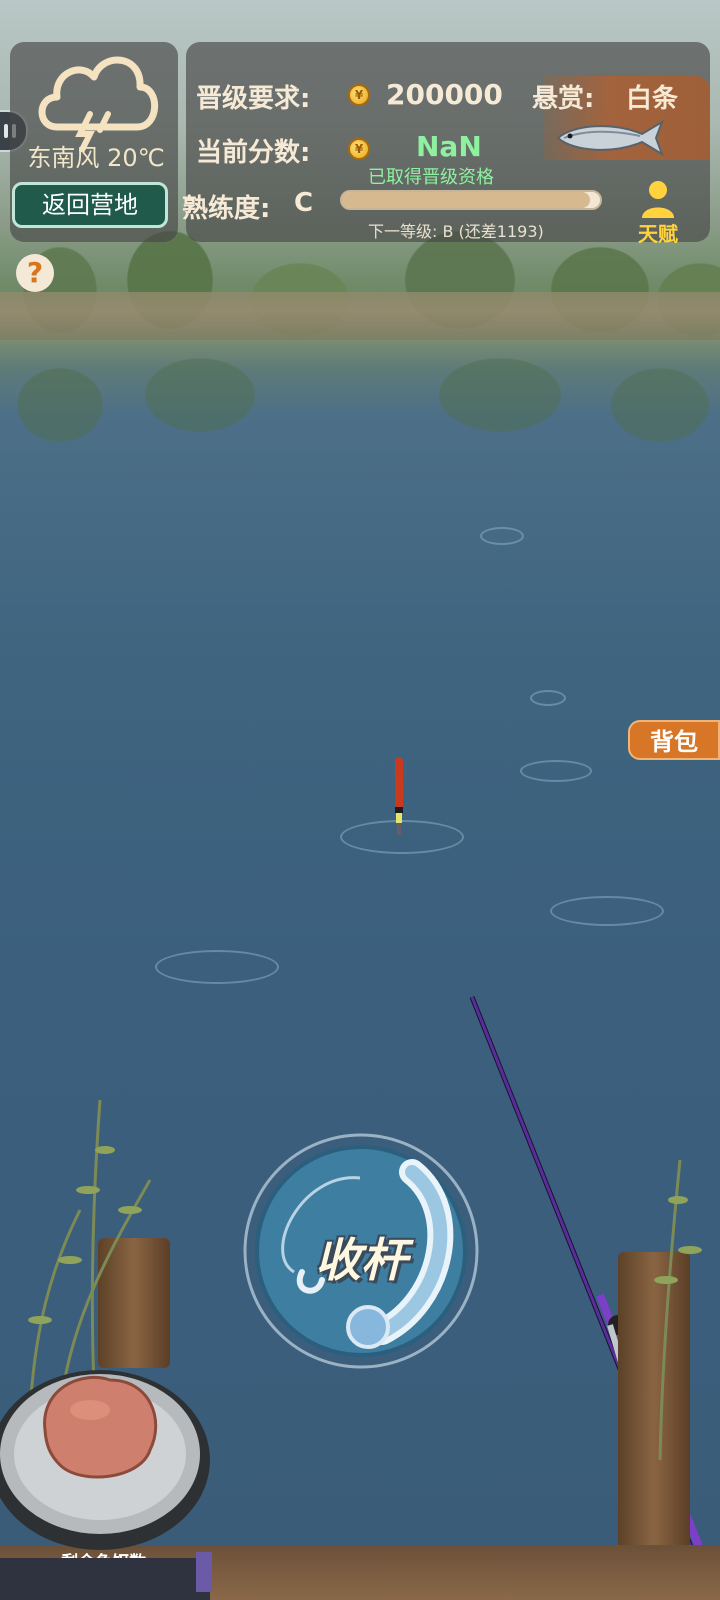  Describe the element at coordinates (399, 796) in the screenshot. I see `fishing-float` at that location.